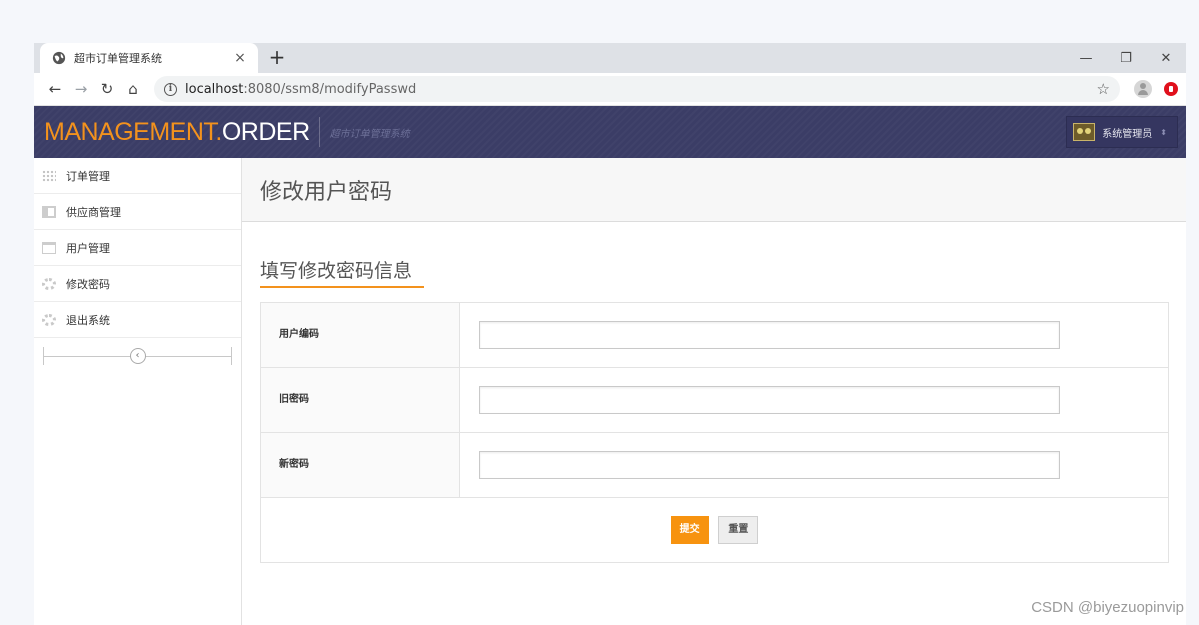 Image resolution: width=1199 pixels, height=625 pixels. Describe the element at coordinates (1084, 132) in the screenshot. I see `avatar` at that location.